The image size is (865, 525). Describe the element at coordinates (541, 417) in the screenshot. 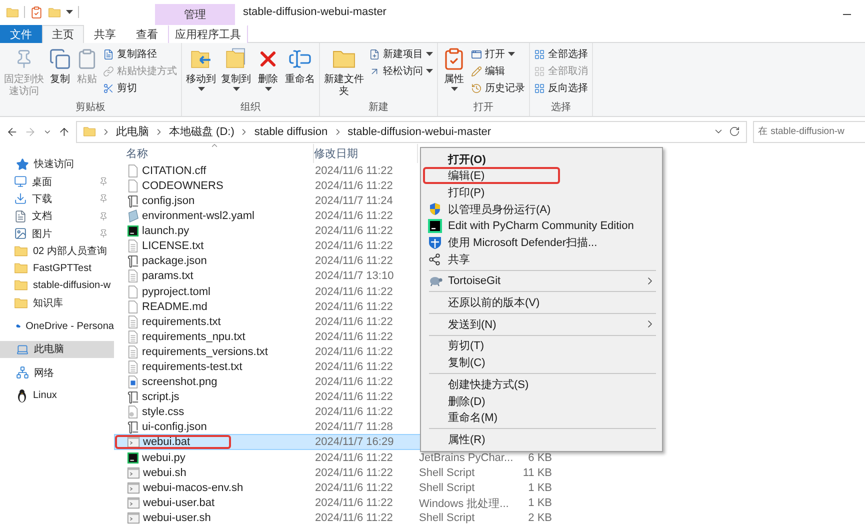

I see `menu-item: 重命名(M)` at that location.